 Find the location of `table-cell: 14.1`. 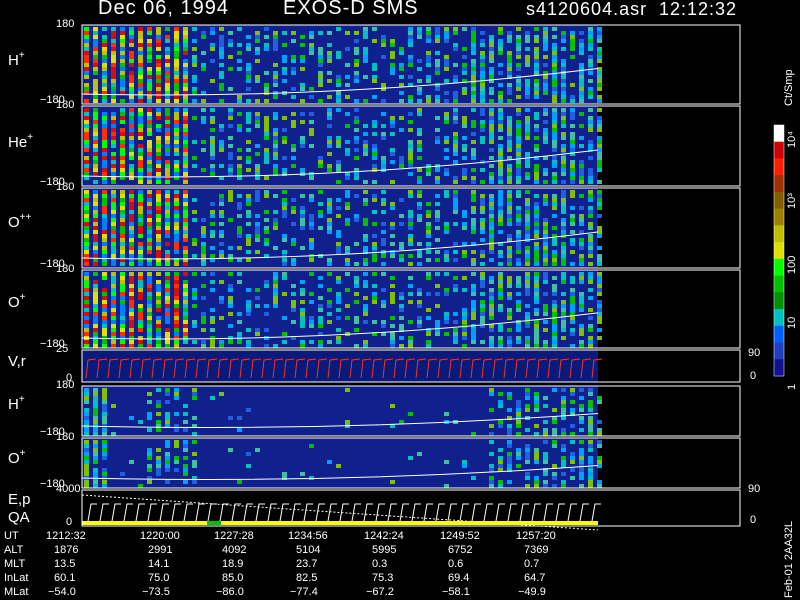

table-cell: 14.1 is located at coordinates (159, 564).